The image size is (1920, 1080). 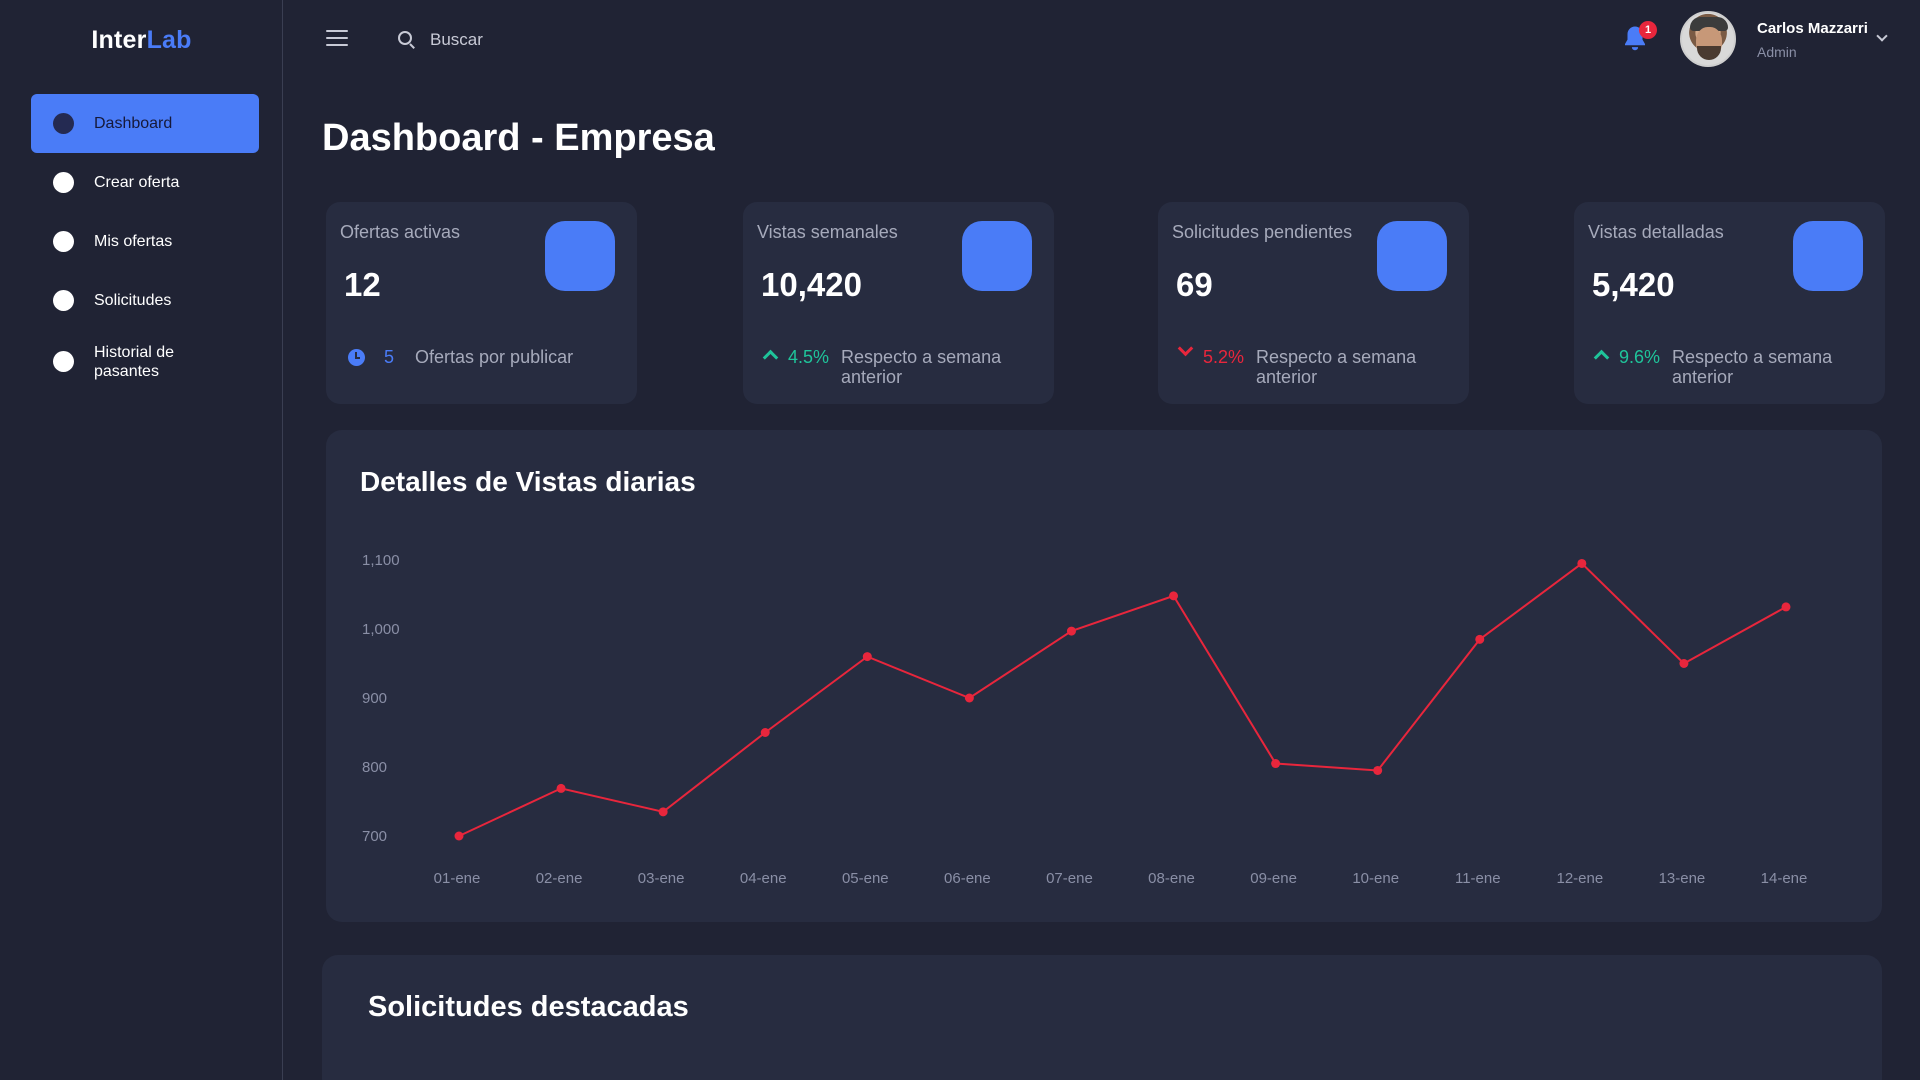 What do you see at coordinates (137, 182) in the screenshot?
I see `sidebar-item-label: Crear oferta` at bounding box center [137, 182].